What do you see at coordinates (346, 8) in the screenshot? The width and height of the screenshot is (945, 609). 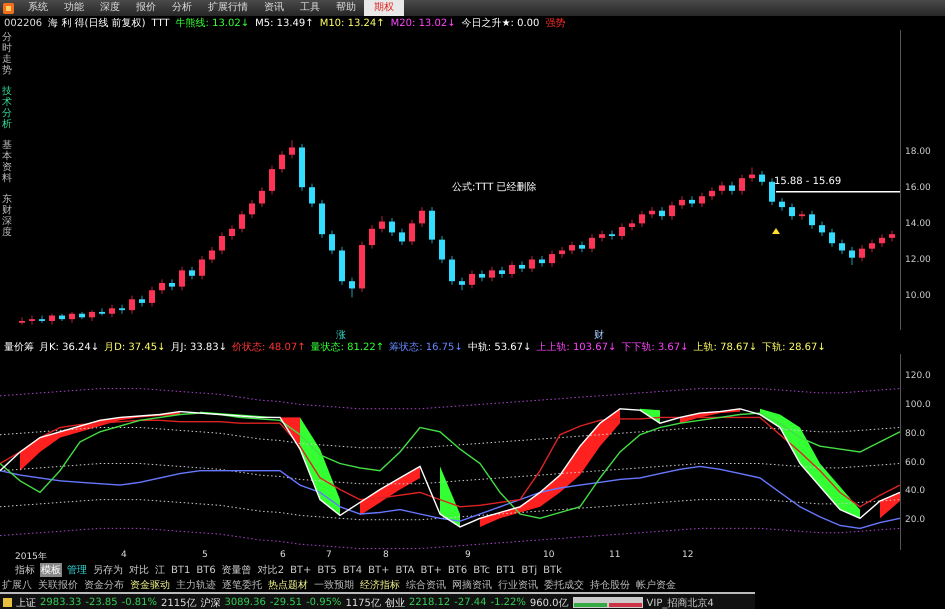 I see `menu-item: 帮助` at bounding box center [346, 8].